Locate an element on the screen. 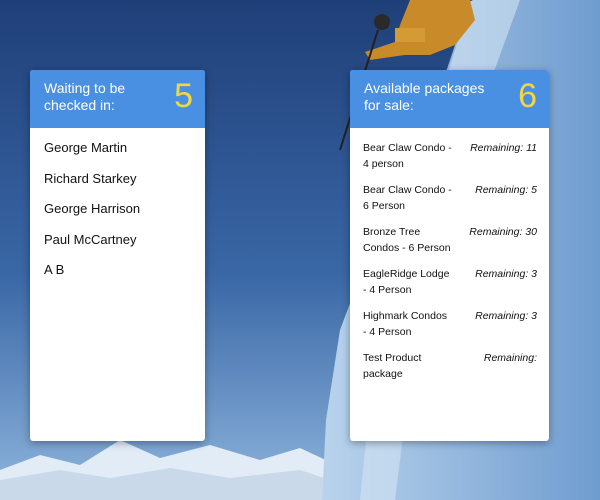 The width and height of the screenshot is (600, 500). packages-title: Available packages for sale: is located at coordinates (424, 96).